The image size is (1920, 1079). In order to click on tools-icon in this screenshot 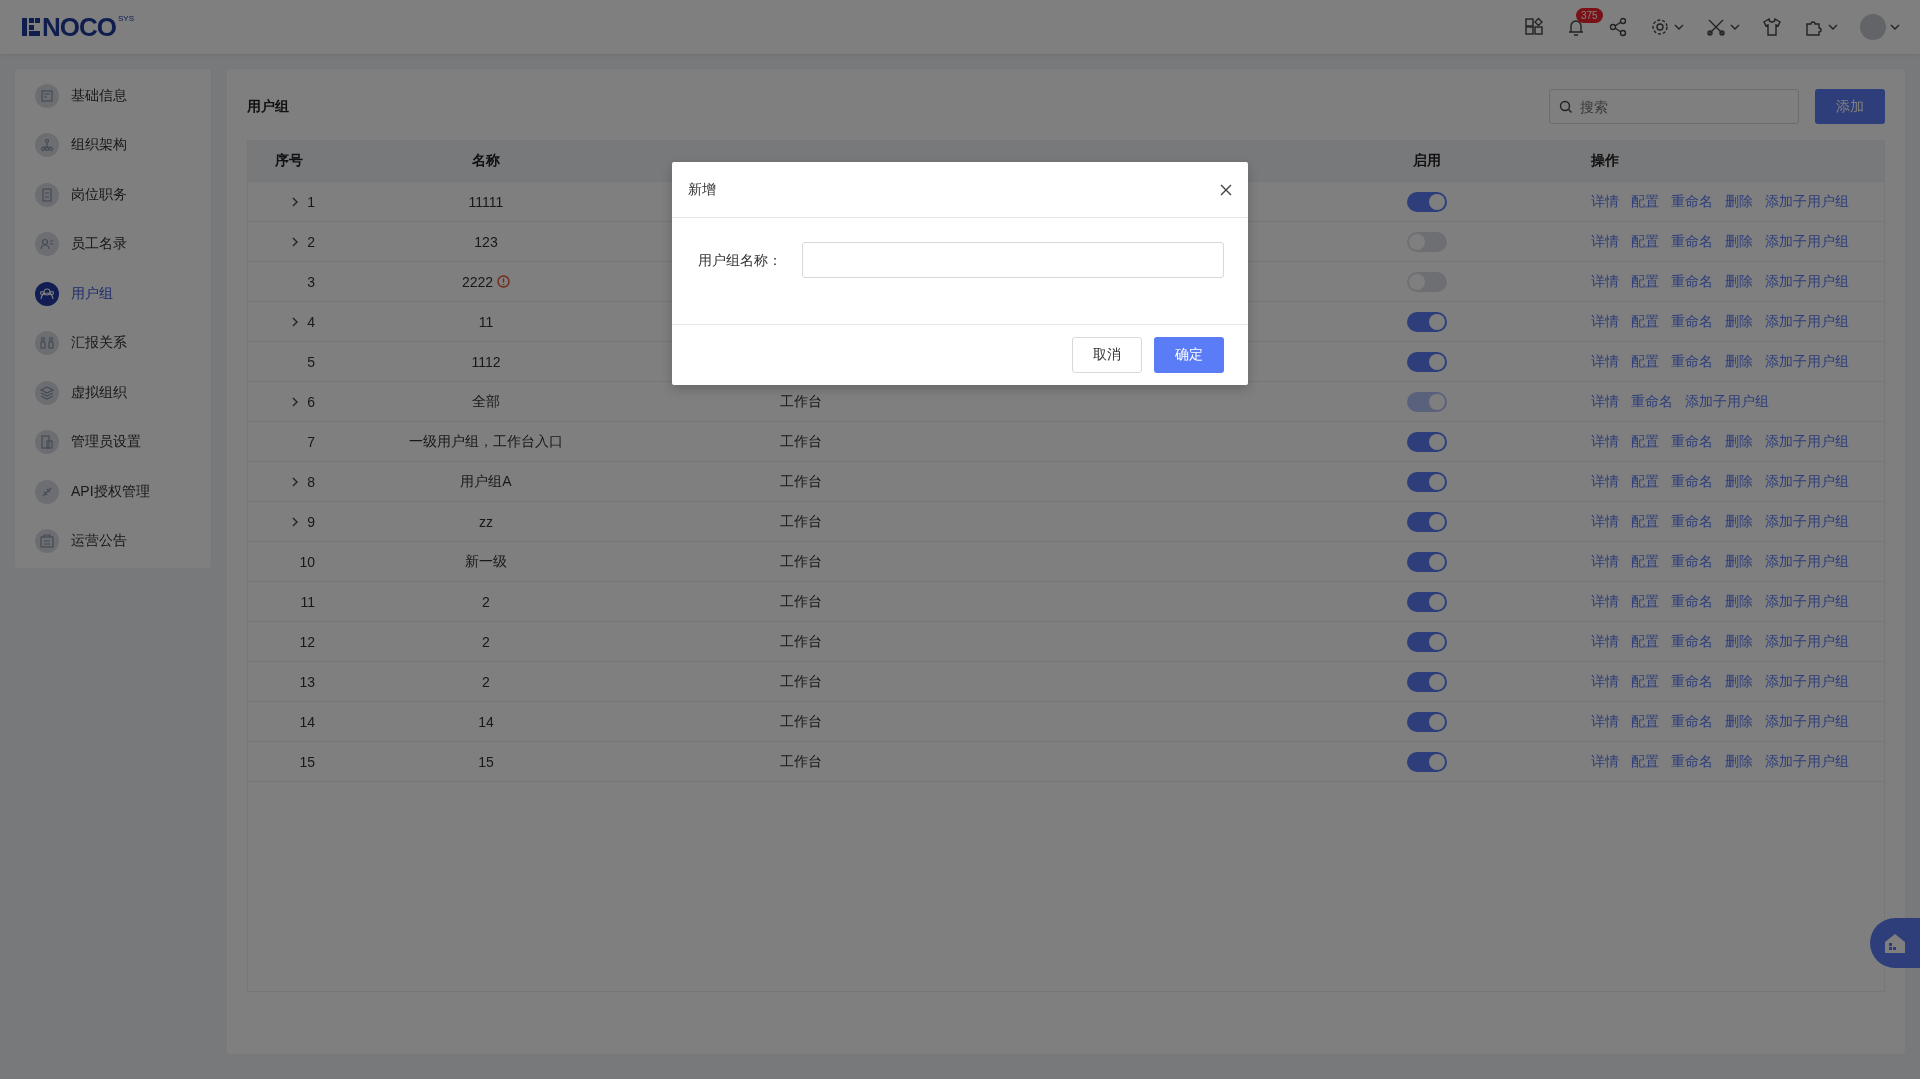, I will do `click(1716, 27)`.